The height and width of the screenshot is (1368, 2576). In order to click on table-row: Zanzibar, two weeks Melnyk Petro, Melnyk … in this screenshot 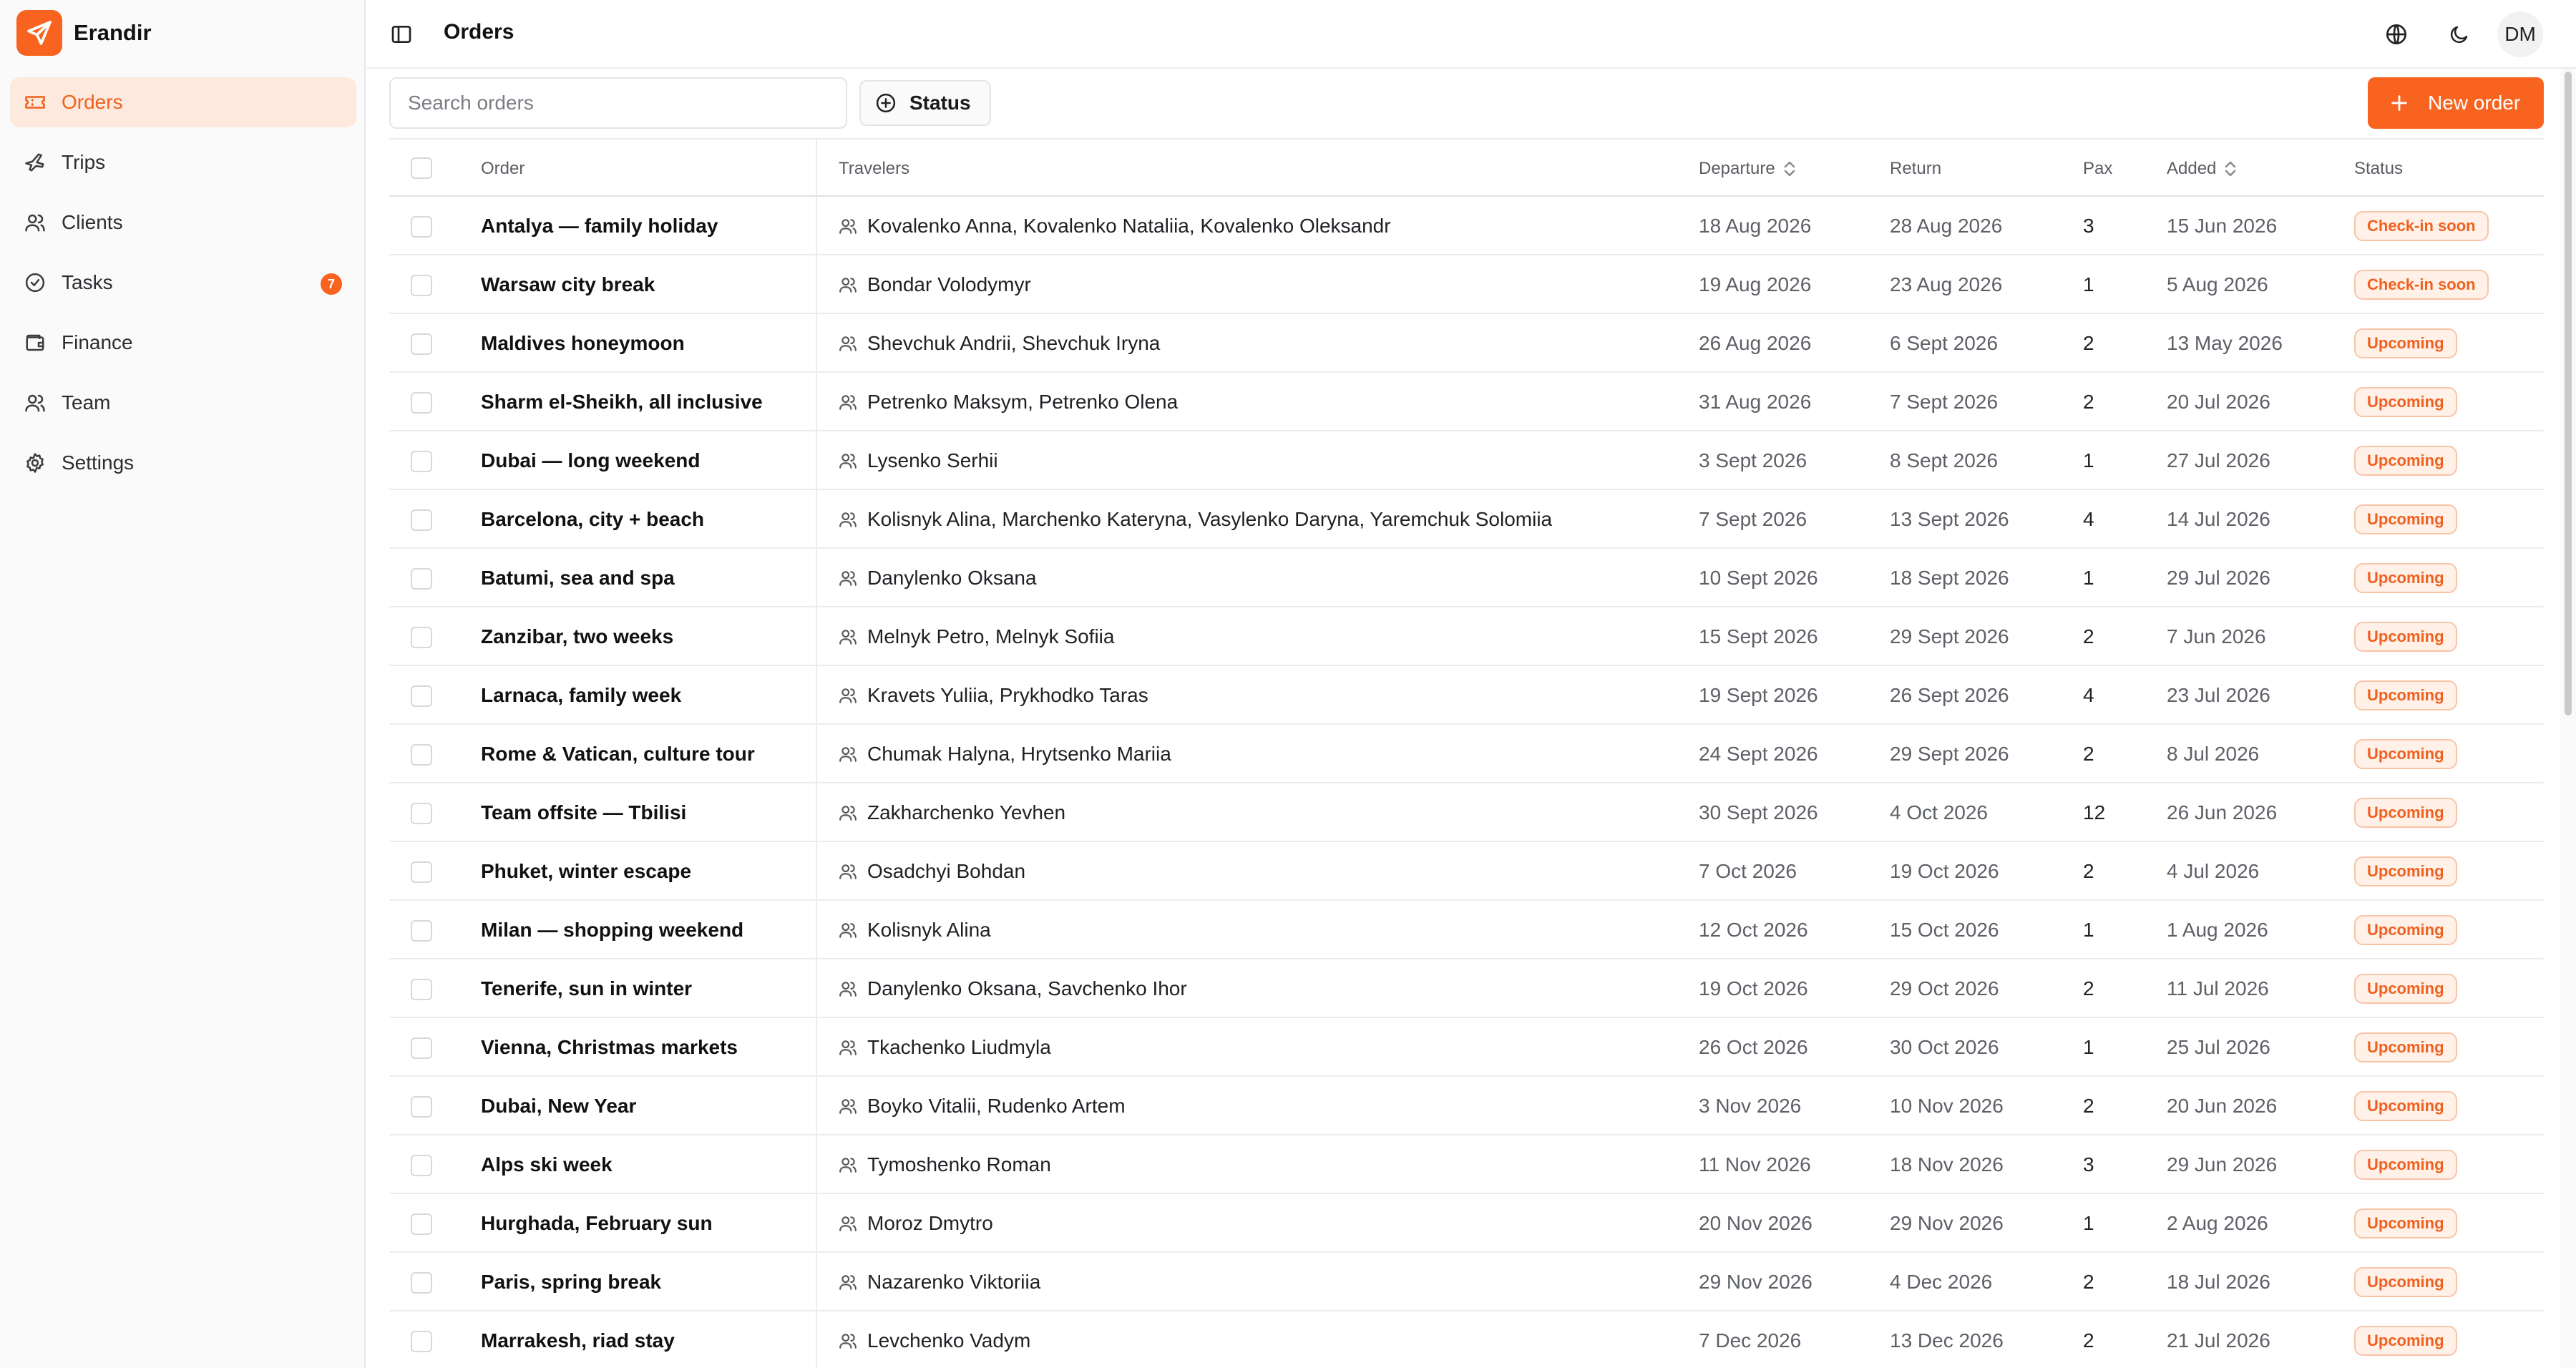, I will do `click(1466, 636)`.